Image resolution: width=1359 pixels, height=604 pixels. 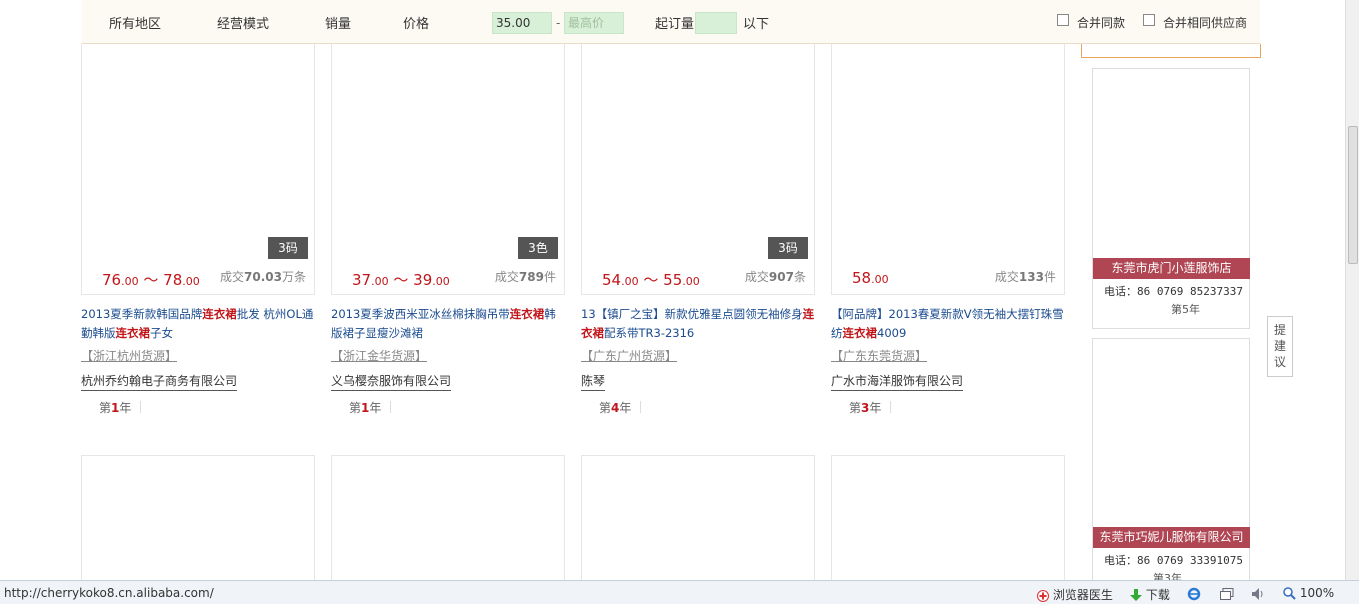 I want to click on supplier-phone: 电话：86 0769 33391075, so click(x=1173, y=560).